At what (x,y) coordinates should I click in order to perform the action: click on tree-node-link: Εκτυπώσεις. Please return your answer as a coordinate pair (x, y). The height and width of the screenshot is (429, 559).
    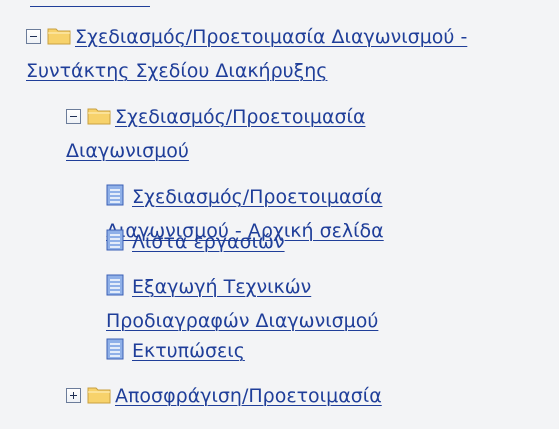
    Looking at the image, I should click on (188, 351).